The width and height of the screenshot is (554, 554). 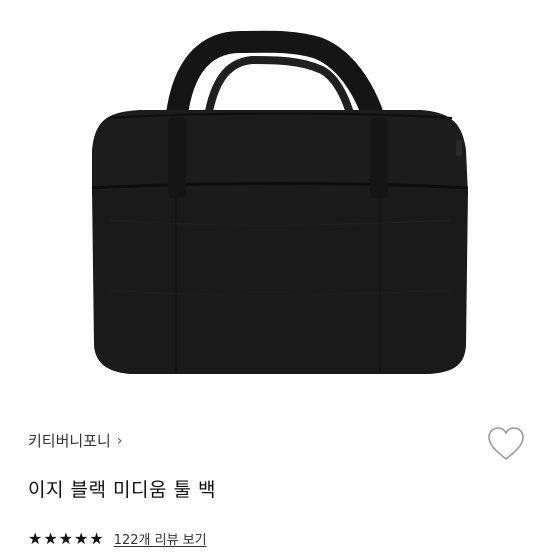 What do you see at coordinates (69, 441) in the screenshot?
I see `brand-name: 키티버니포니` at bounding box center [69, 441].